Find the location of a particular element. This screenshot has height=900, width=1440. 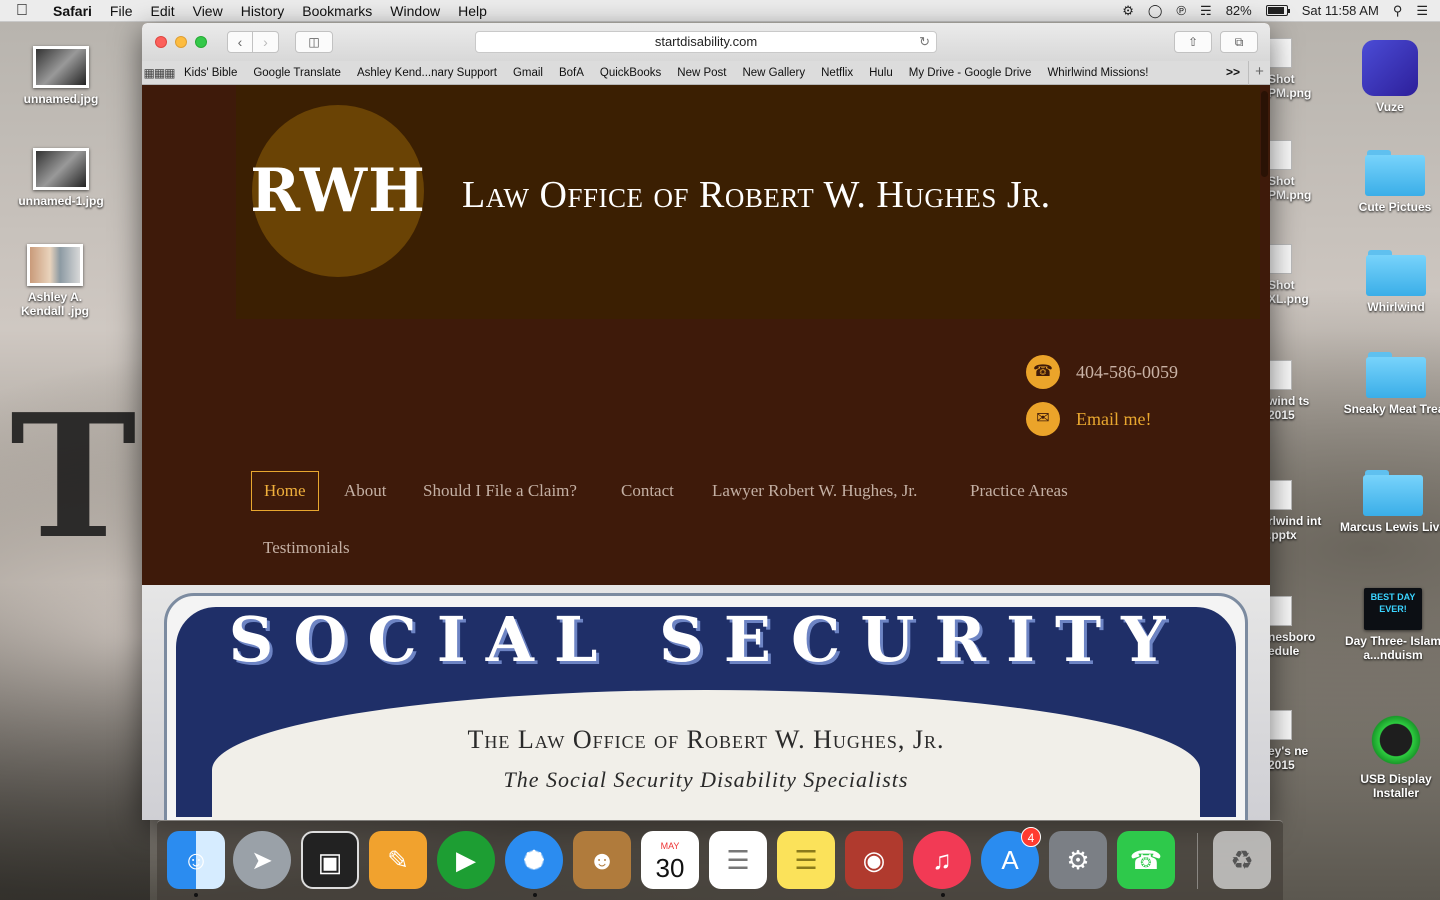

desktop-folder-whirlwind: Whirlwind is located at coordinates (1390, 282).